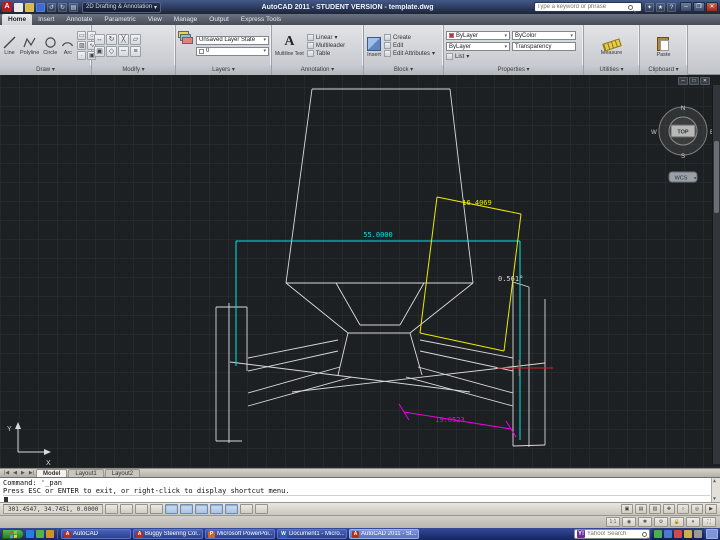 The height and width of the screenshot is (540, 720). I want to click on drawing-close-button: ✕, so click(705, 81).